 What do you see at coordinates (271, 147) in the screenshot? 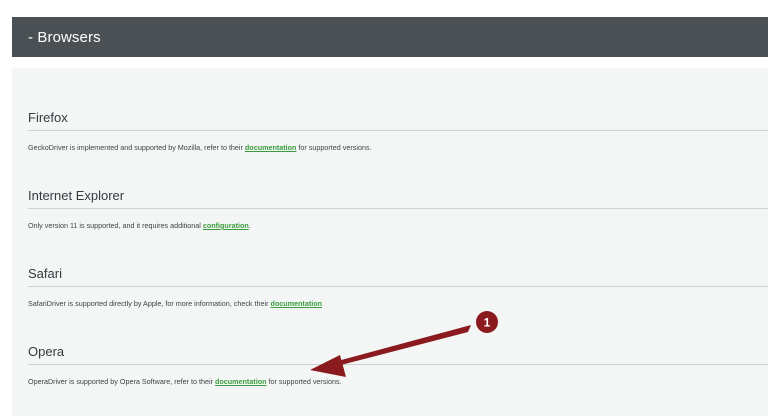
I see `documentation-link-firefox: documentation` at bounding box center [271, 147].